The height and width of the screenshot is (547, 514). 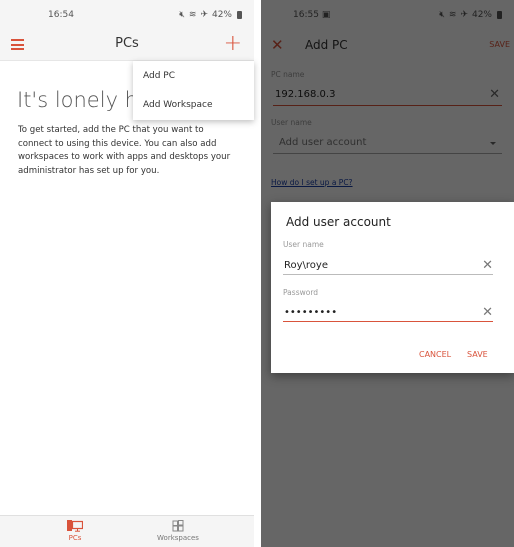 What do you see at coordinates (75, 526) in the screenshot?
I see `pc-monitor-icon` at bounding box center [75, 526].